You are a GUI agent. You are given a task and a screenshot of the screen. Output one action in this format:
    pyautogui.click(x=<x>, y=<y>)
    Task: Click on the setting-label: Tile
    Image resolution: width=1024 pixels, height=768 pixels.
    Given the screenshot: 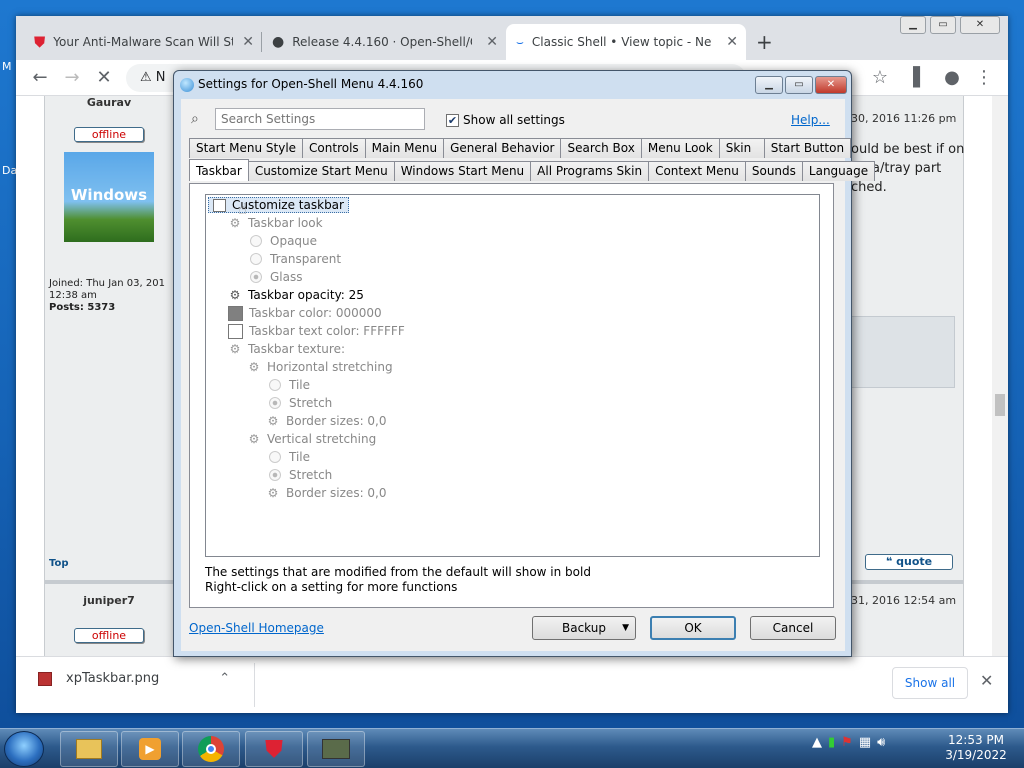 What is the action you would take?
    pyautogui.click(x=300, y=457)
    